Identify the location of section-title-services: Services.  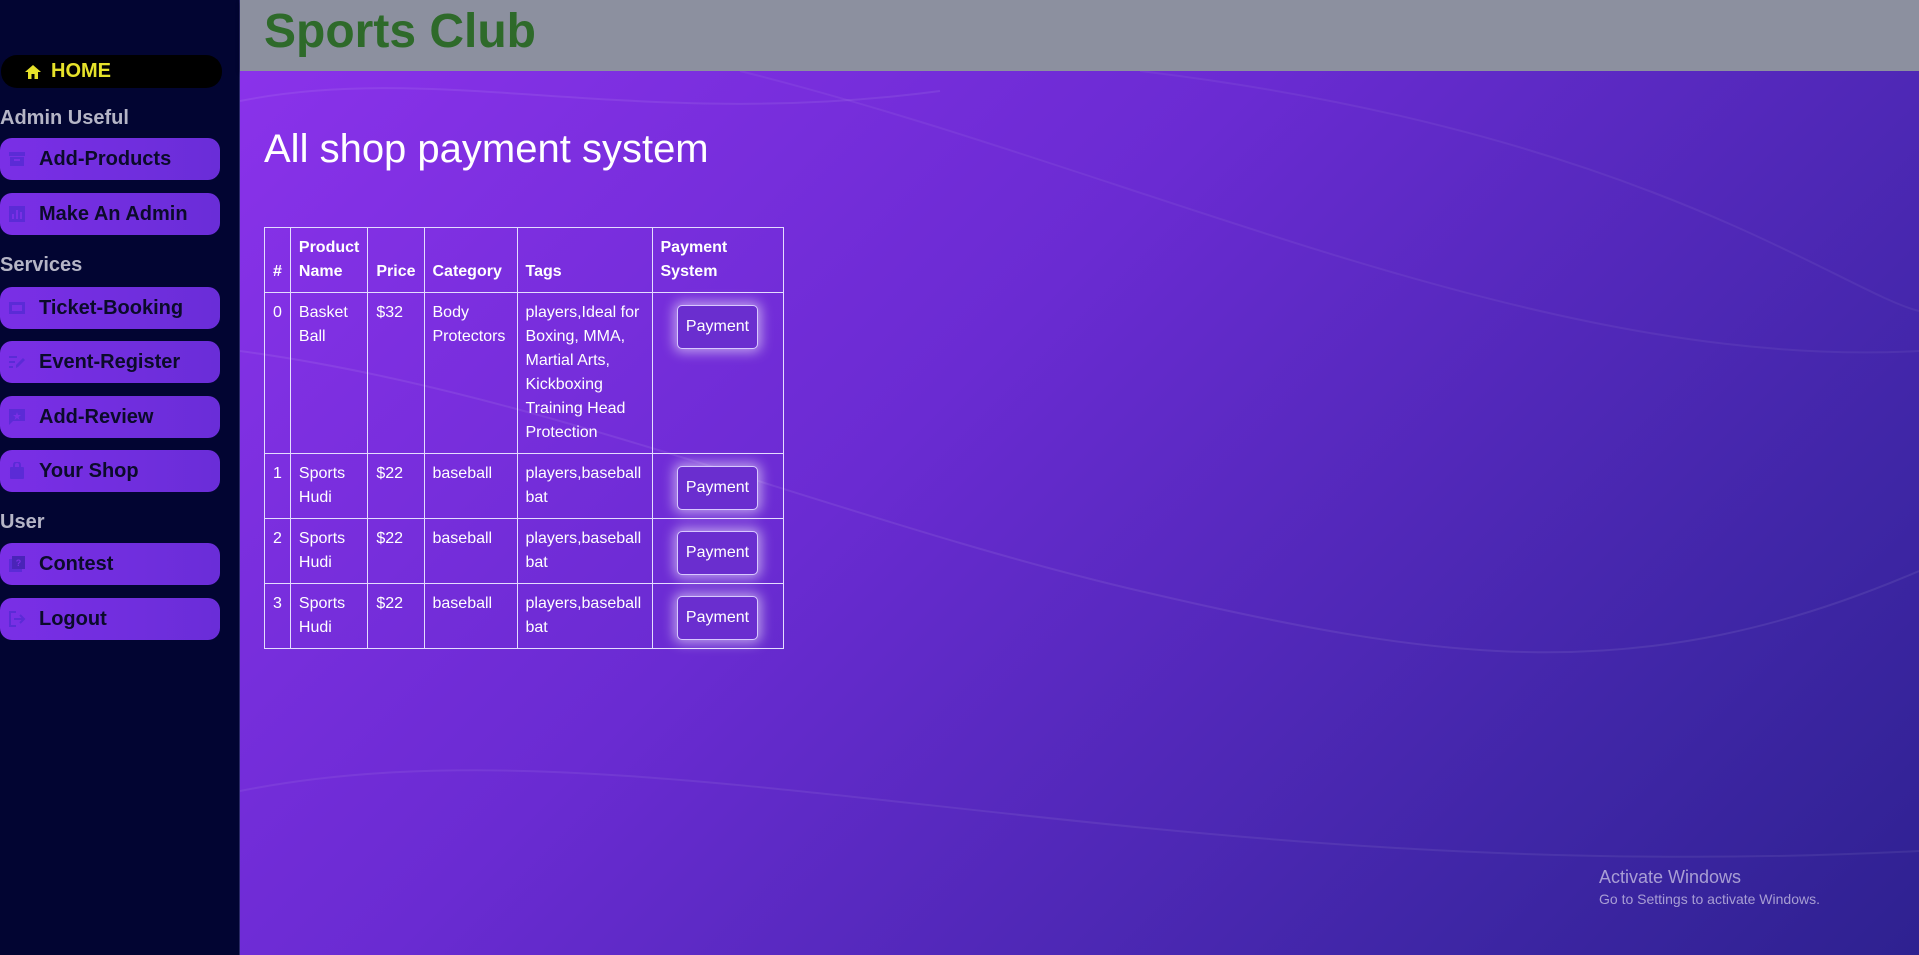
(41, 265).